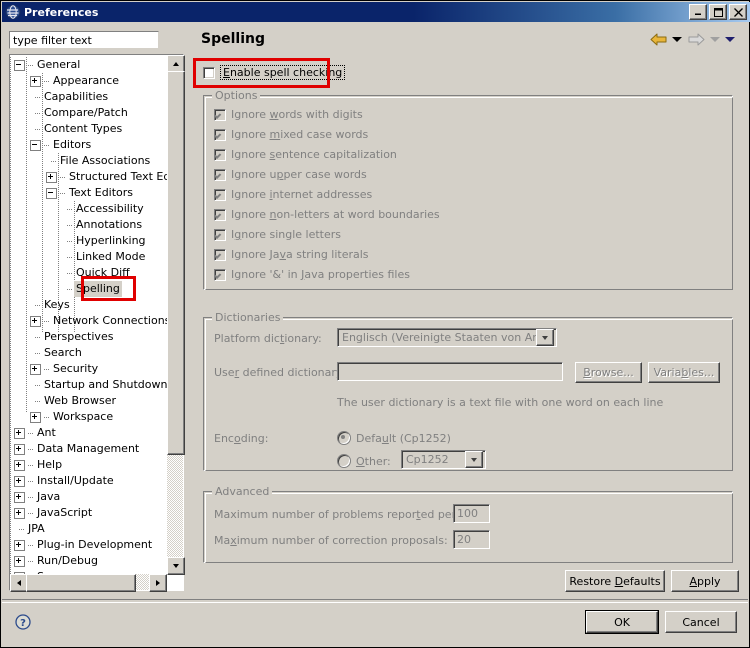 This screenshot has width=750, height=648. Describe the element at coordinates (88, 417) in the screenshot. I see `sidebar-item-workspace: Workspace` at that location.